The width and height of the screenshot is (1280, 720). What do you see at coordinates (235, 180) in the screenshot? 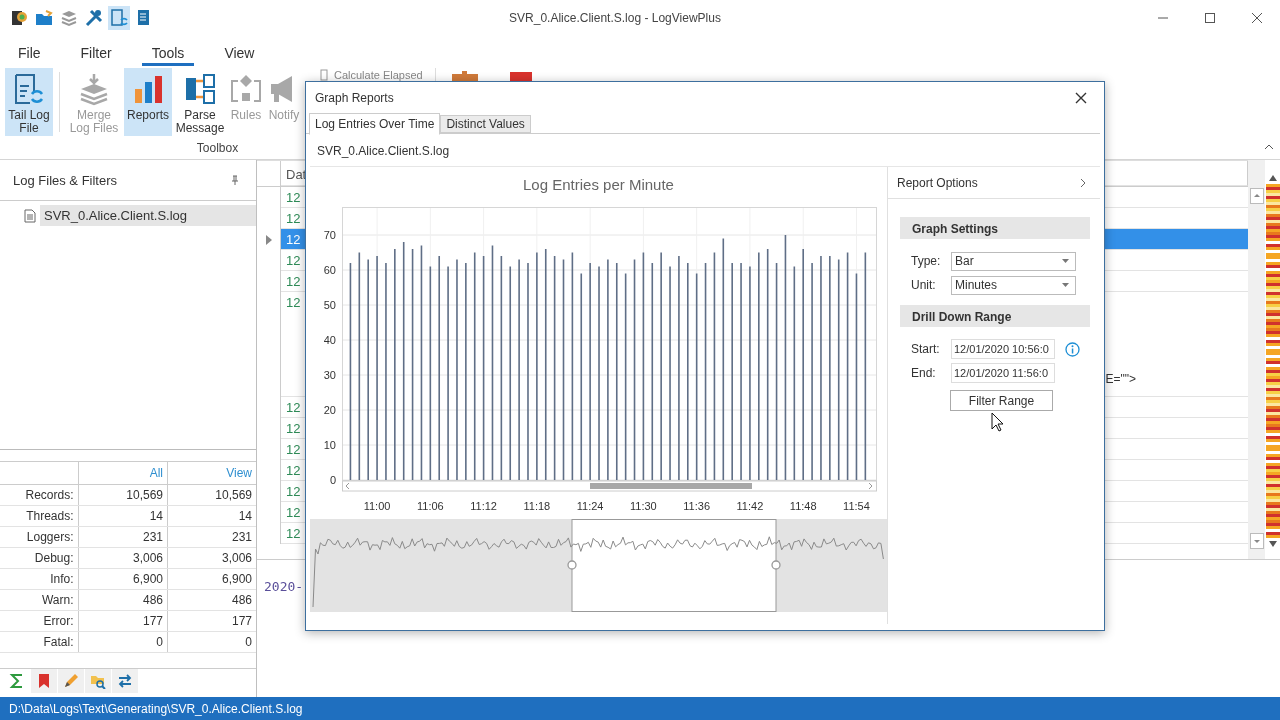
I see `pin-icon` at bounding box center [235, 180].